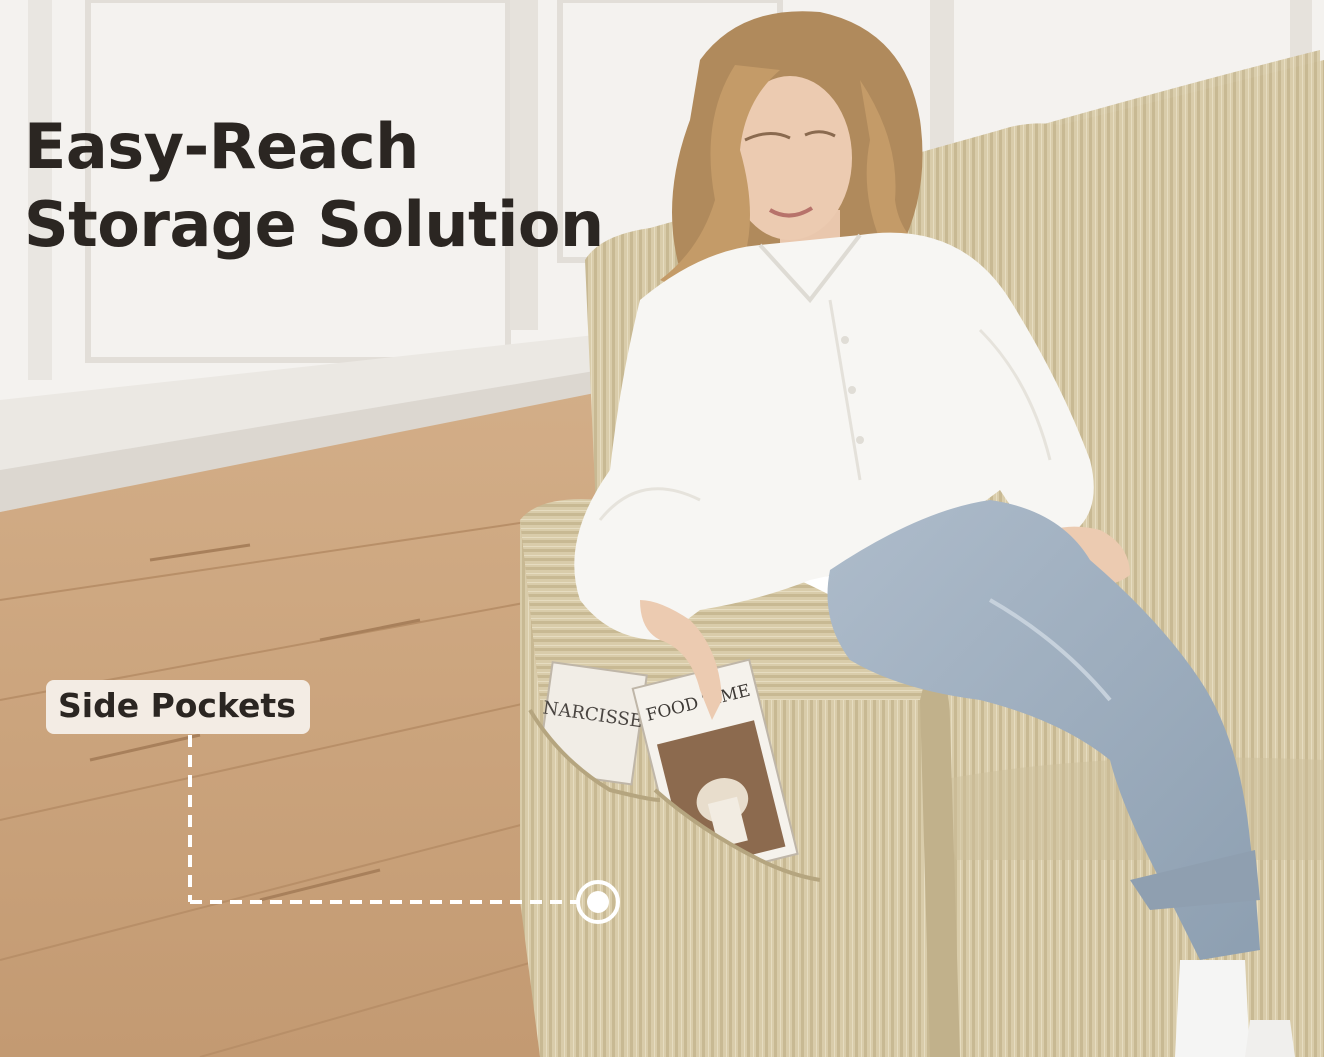 This screenshot has height=1057, width=1324. Describe the element at coordinates (598, 902) in the screenshot. I see `pocket-marker-dot` at that location.